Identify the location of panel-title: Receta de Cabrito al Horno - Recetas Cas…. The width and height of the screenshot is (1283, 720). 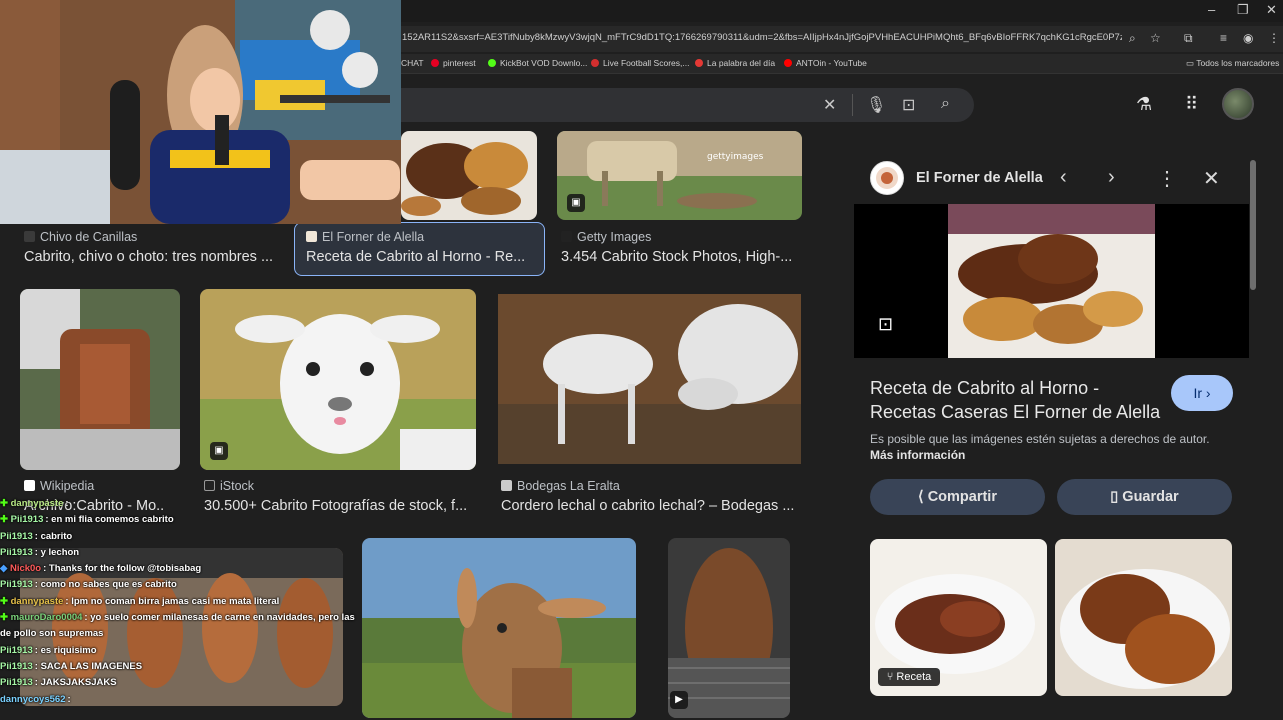
(1020, 400).